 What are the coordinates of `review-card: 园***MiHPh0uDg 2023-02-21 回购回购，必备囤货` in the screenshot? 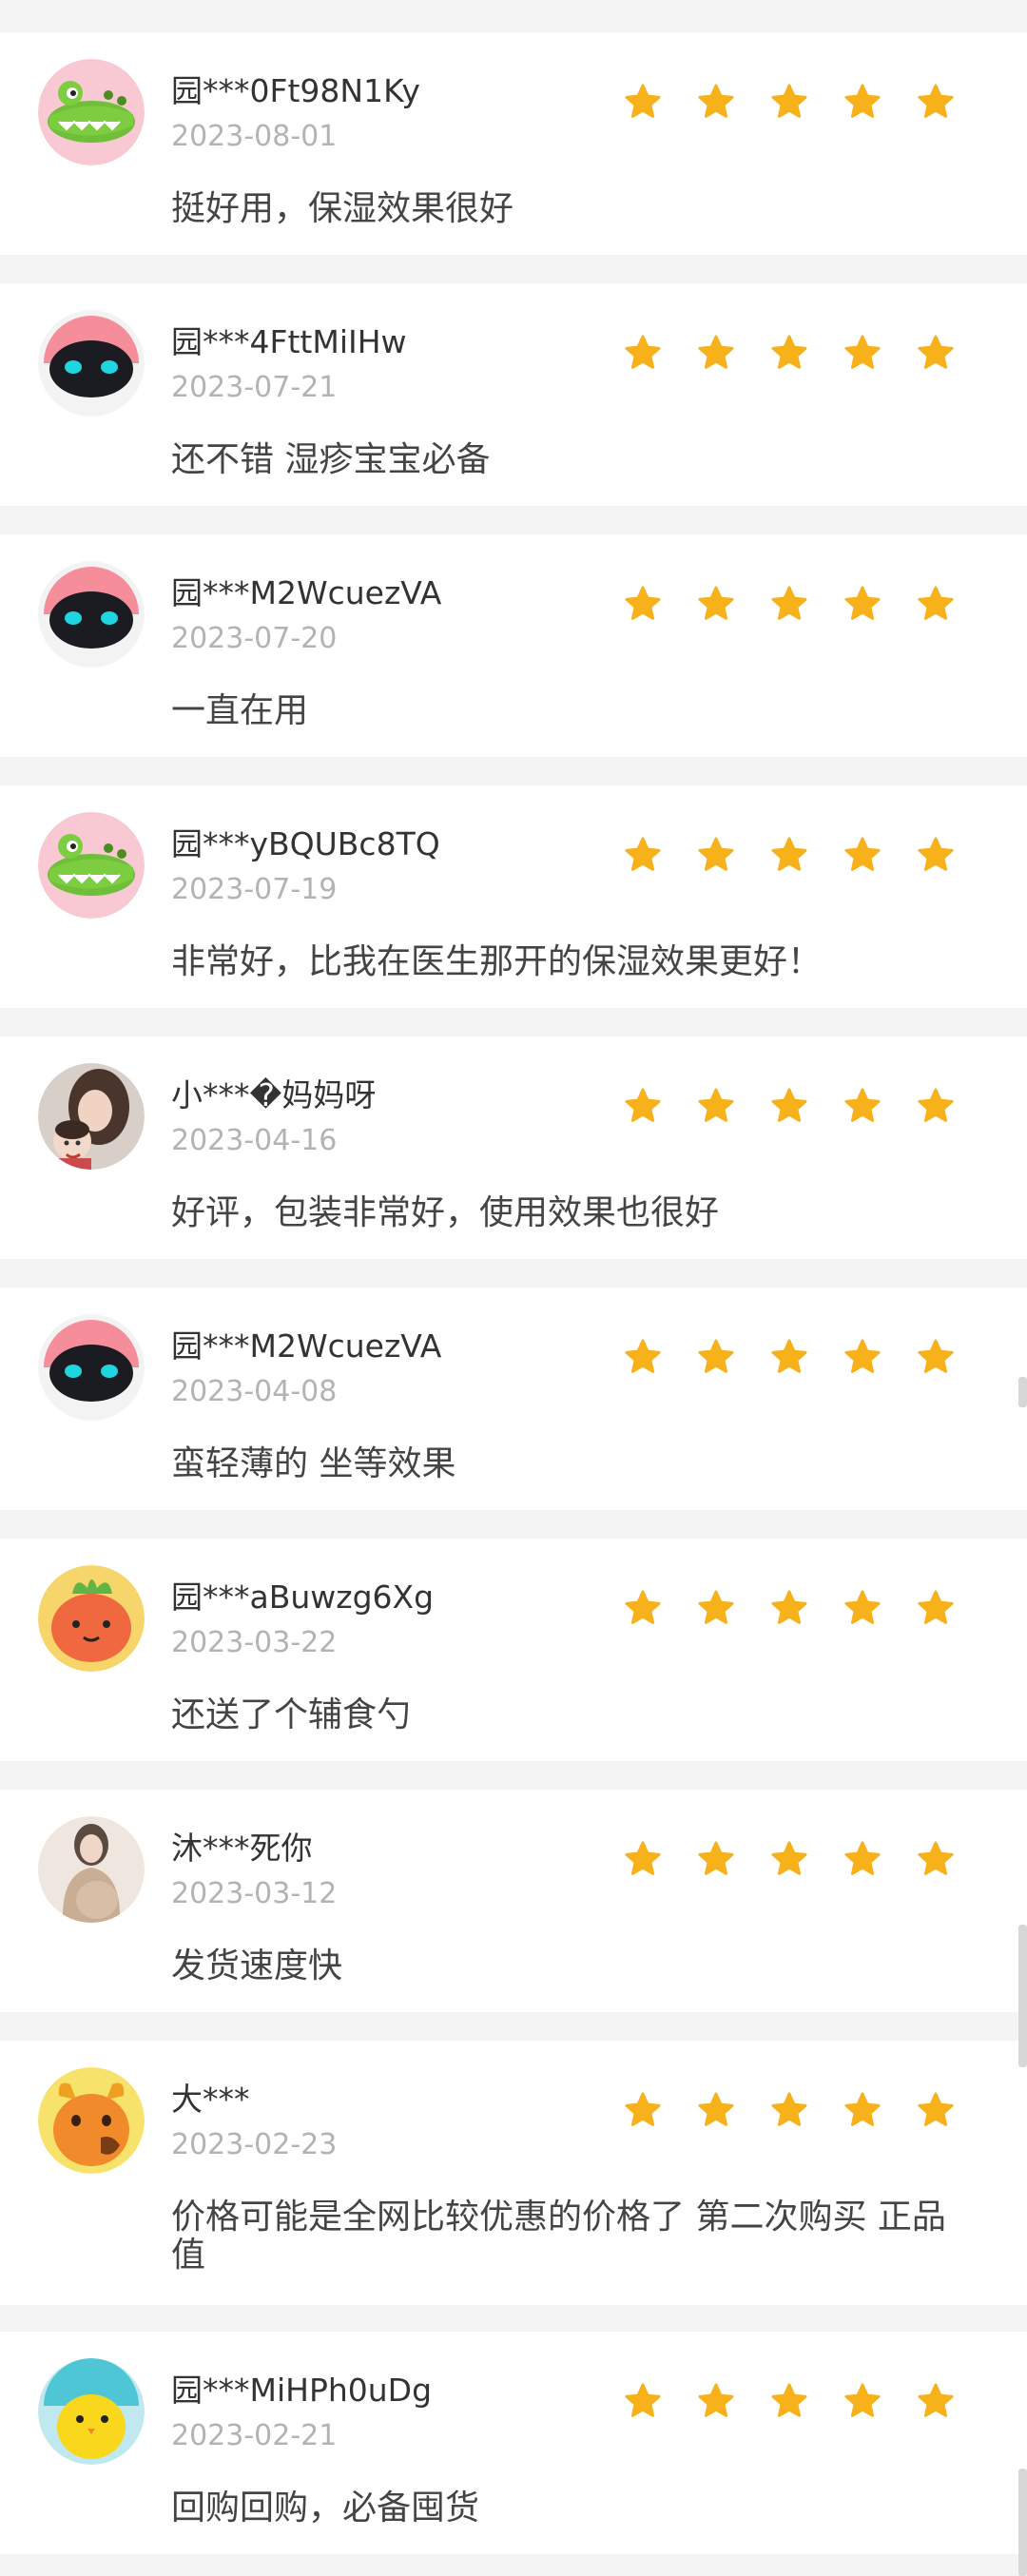 It's located at (513, 2443).